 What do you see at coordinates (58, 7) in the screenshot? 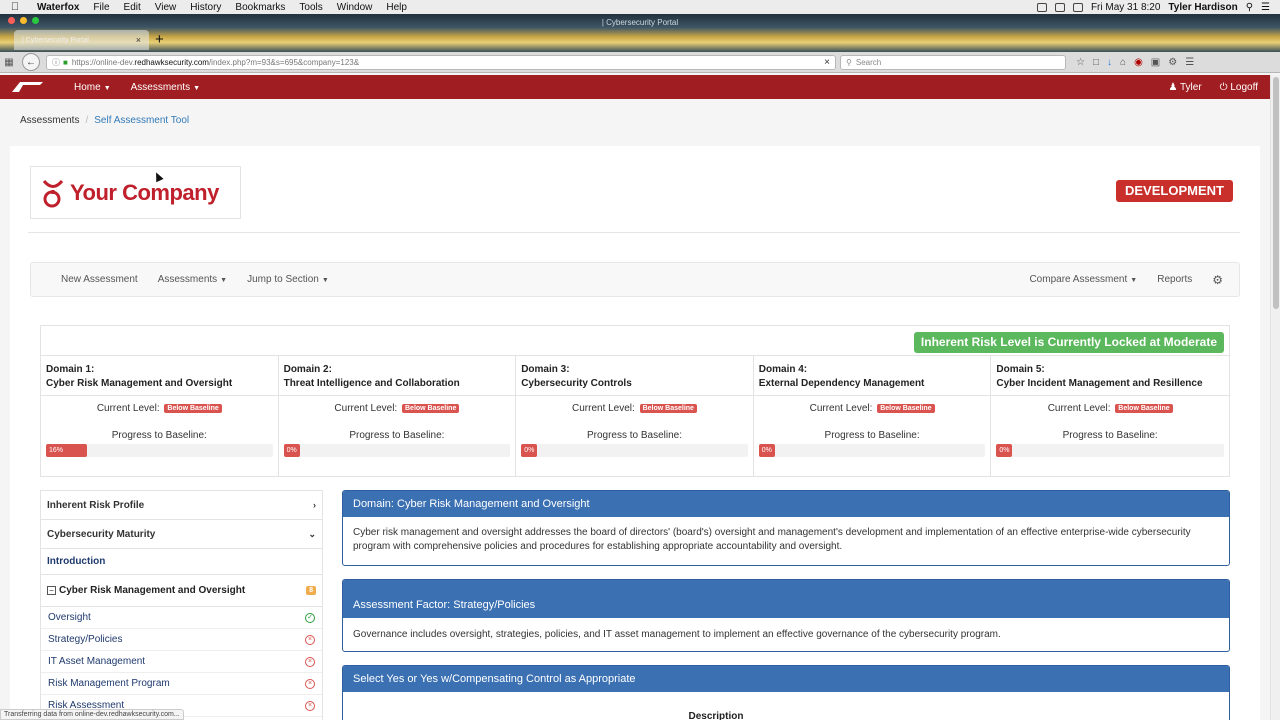
I see `menu-app-name: Waterfox` at bounding box center [58, 7].